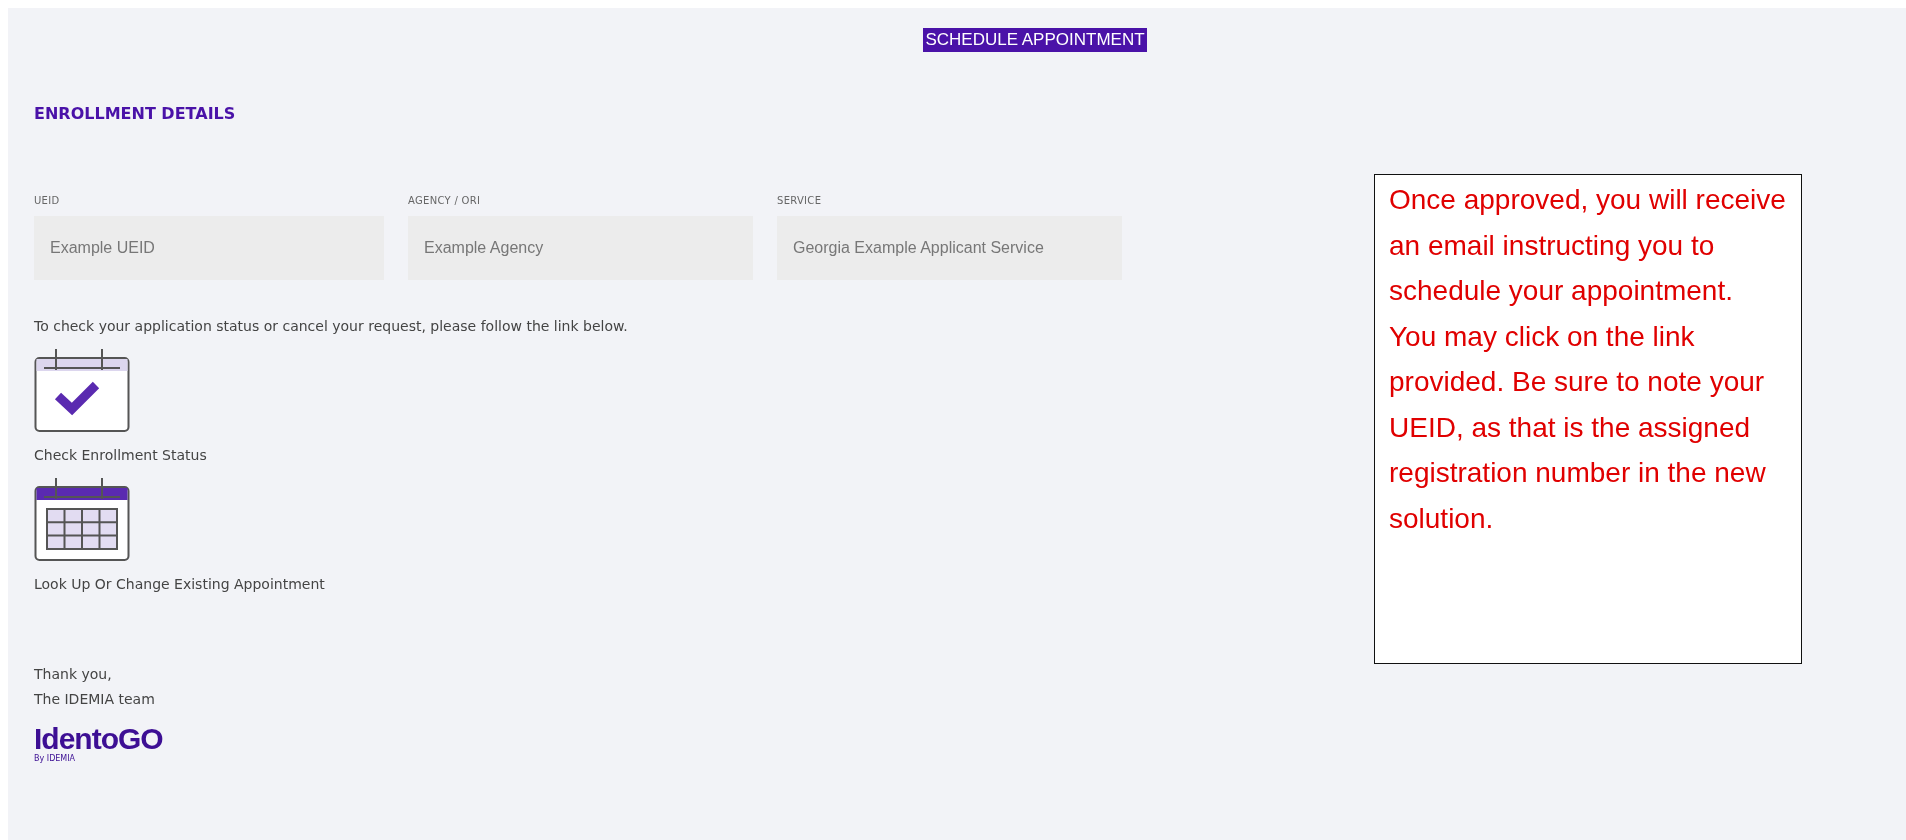 The height and width of the screenshot is (840, 1906). I want to click on note-callout: Once approved, you will receive an email instructing you to schedule your appointment. You may click on the link provided. Be sure to note your UEID, as that is the assigned registration number in the new solution., so click(1588, 419).